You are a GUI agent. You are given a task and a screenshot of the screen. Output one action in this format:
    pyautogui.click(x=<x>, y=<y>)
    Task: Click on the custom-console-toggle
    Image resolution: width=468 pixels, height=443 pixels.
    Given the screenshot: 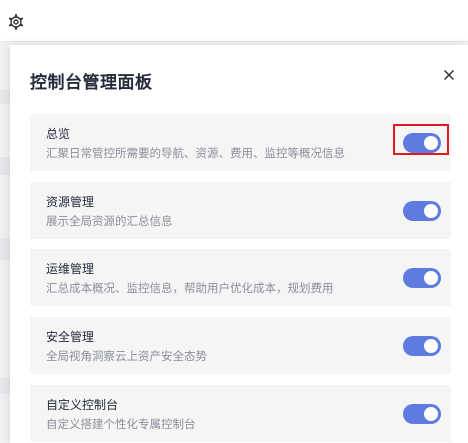 What is the action you would take?
    pyautogui.click(x=422, y=414)
    